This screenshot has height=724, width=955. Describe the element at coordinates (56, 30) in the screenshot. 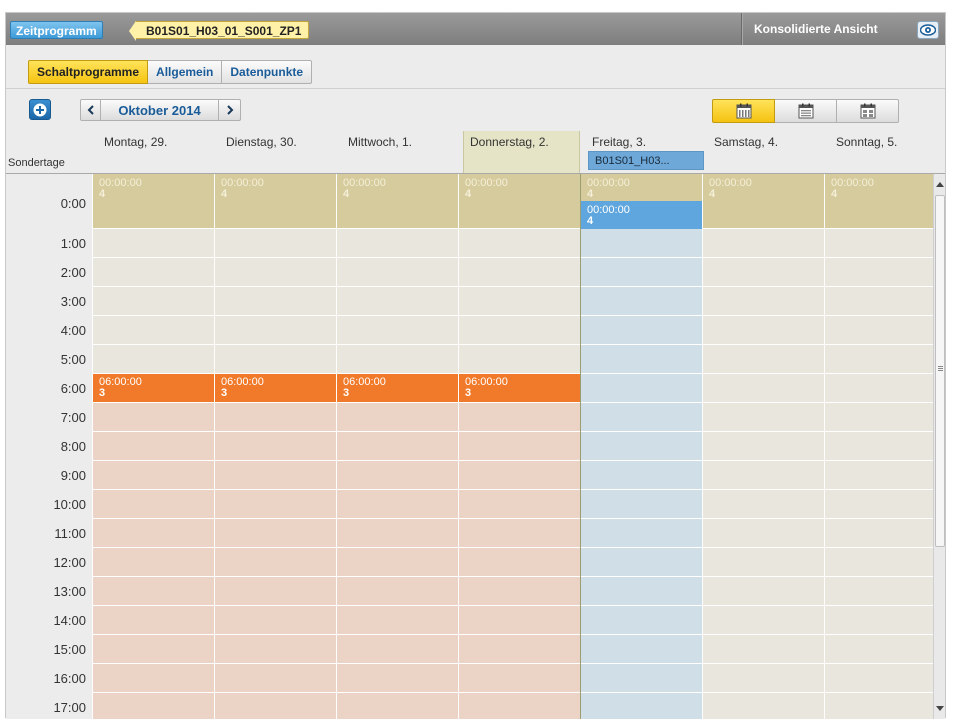

I see `breadcrumb-root: Zeitprogramm` at that location.